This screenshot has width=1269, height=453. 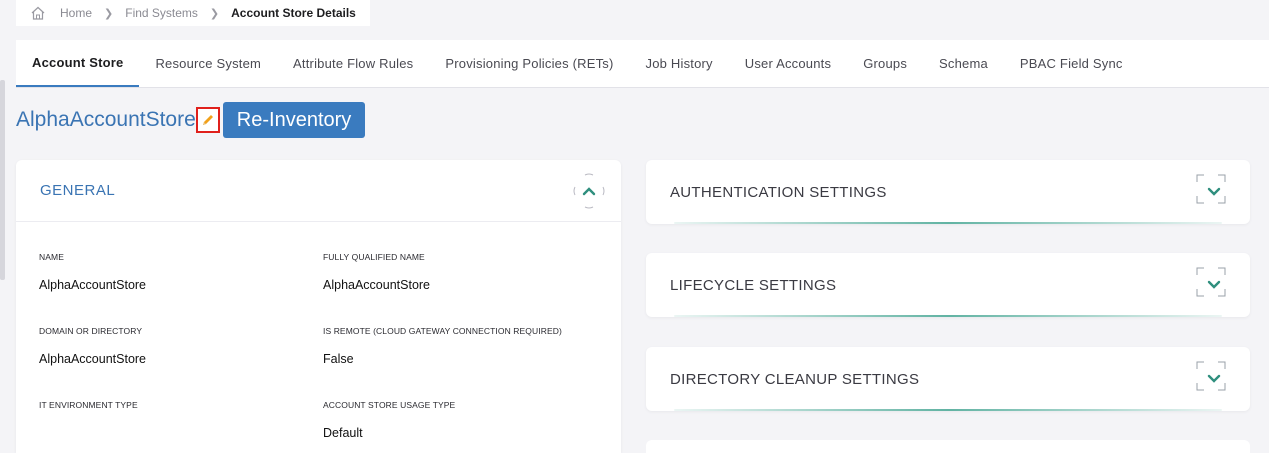 I want to click on tab-attribute-flow-rules: Attribute Flow Rules, so click(x=353, y=63).